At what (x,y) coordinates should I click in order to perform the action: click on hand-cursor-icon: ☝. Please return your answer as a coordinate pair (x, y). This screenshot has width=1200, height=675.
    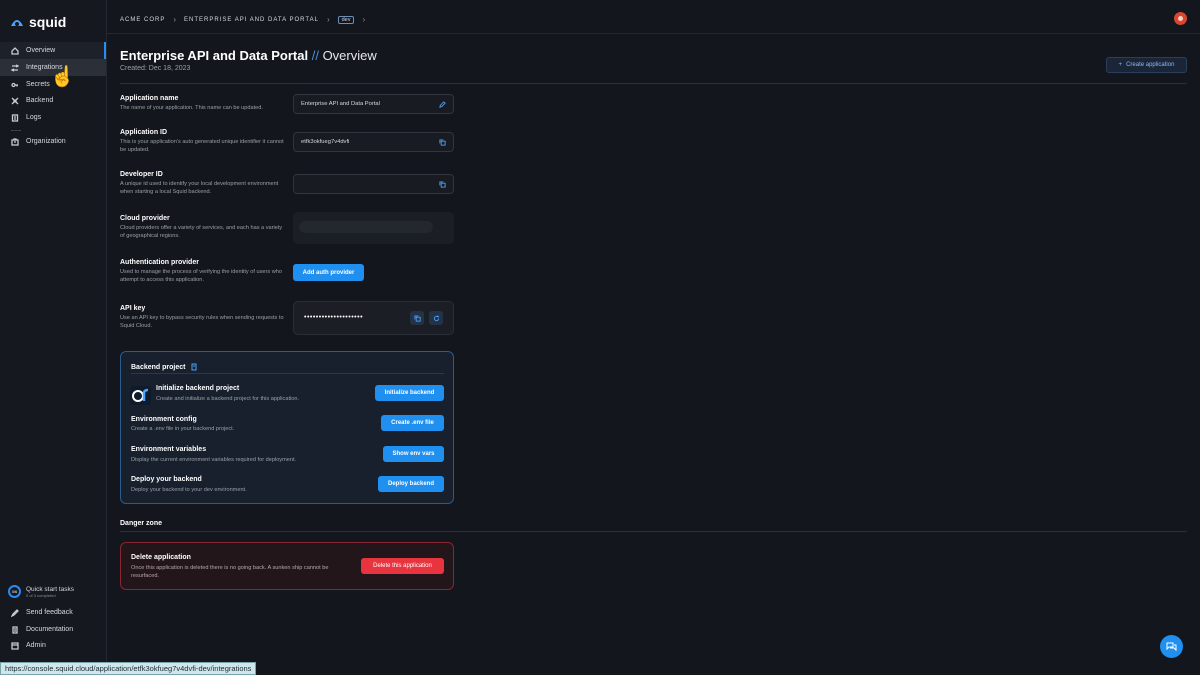
    Looking at the image, I should click on (62, 77).